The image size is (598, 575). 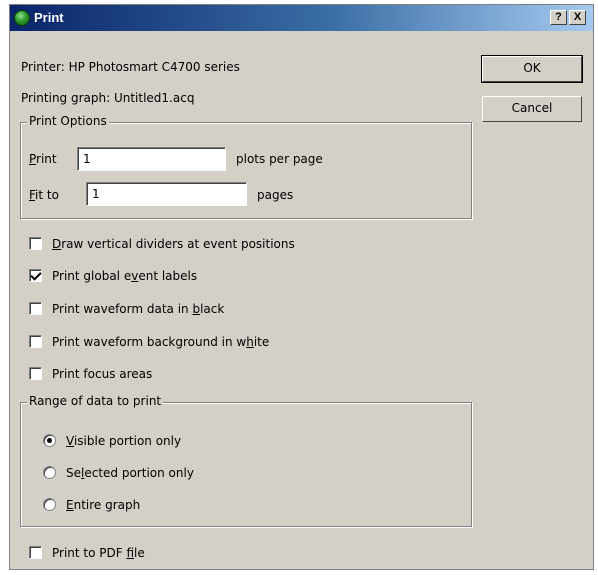 I want to click on pdf-checkbox, so click(x=35, y=552).